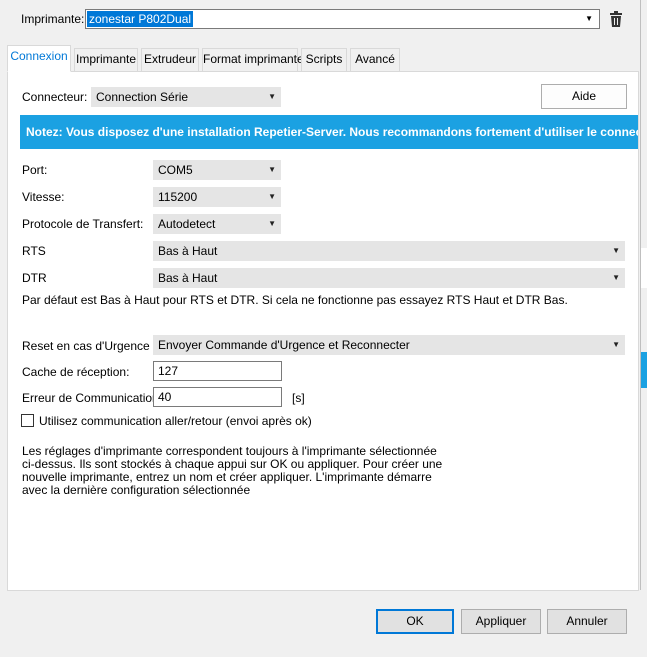 This screenshot has width=647, height=657. Describe the element at coordinates (175, 170) in the screenshot. I see `port-value: COM5` at that location.